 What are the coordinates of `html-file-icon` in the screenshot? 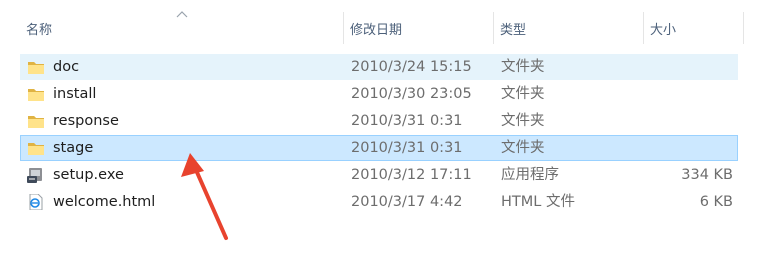 It's located at (36, 202).